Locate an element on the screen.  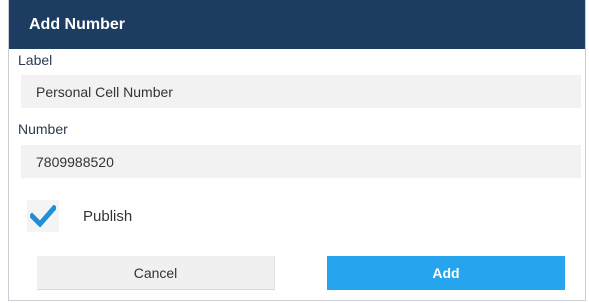
label-input is located at coordinates (301, 91).